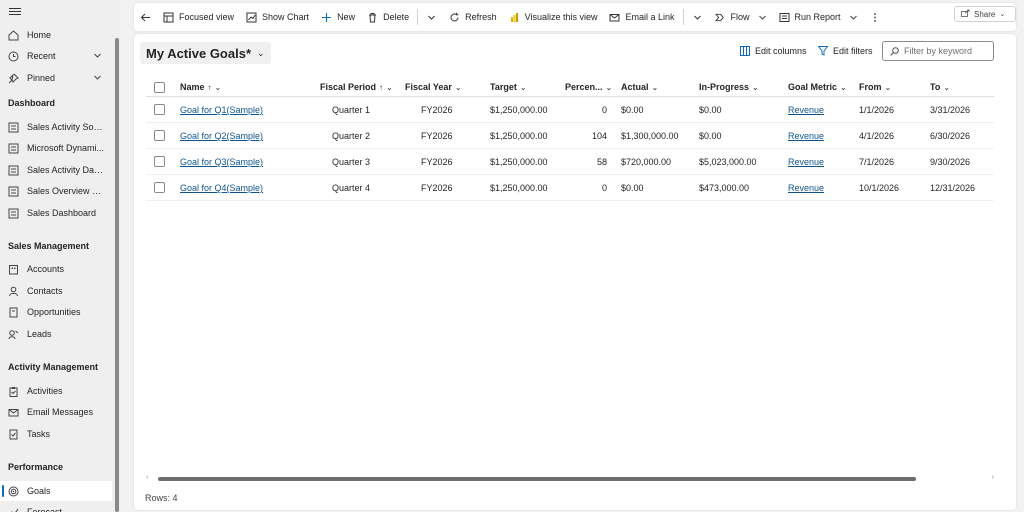  I want to click on cell-name: Goal for Q4(Sample), so click(221, 188).